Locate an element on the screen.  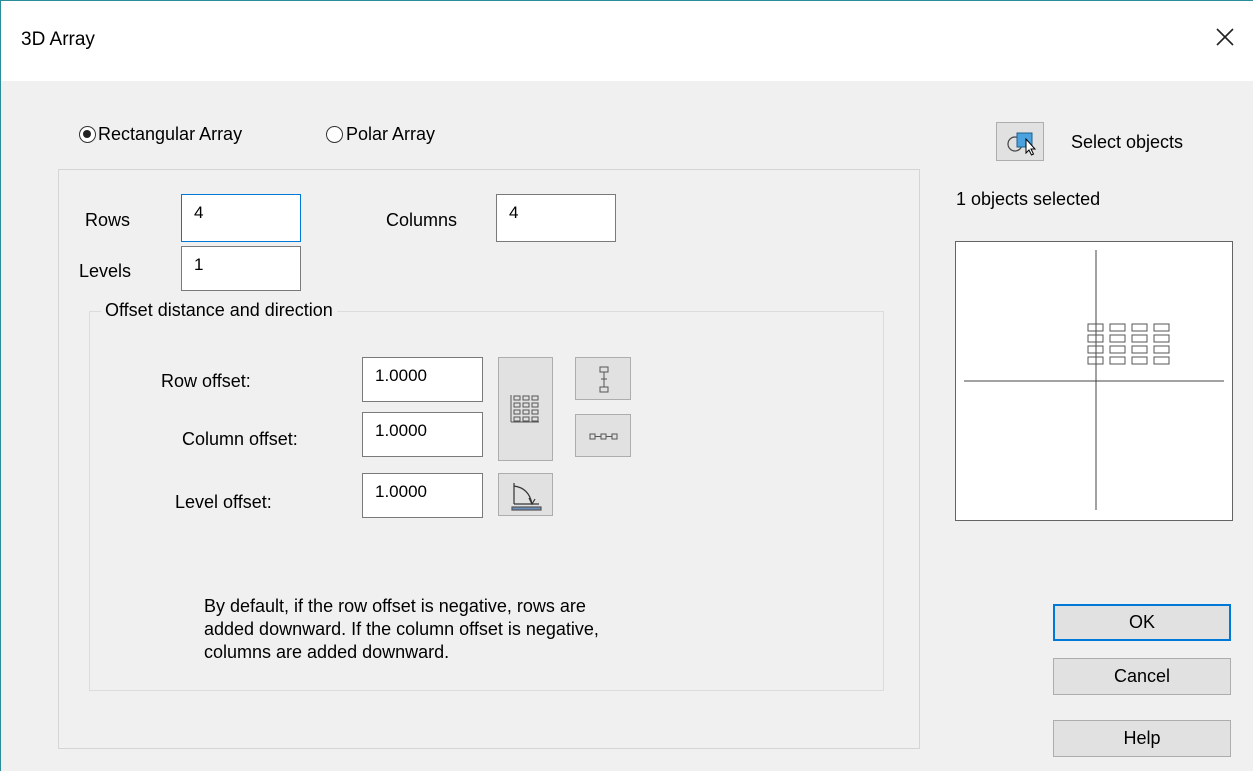
levels-label: Levels is located at coordinates (105, 271).